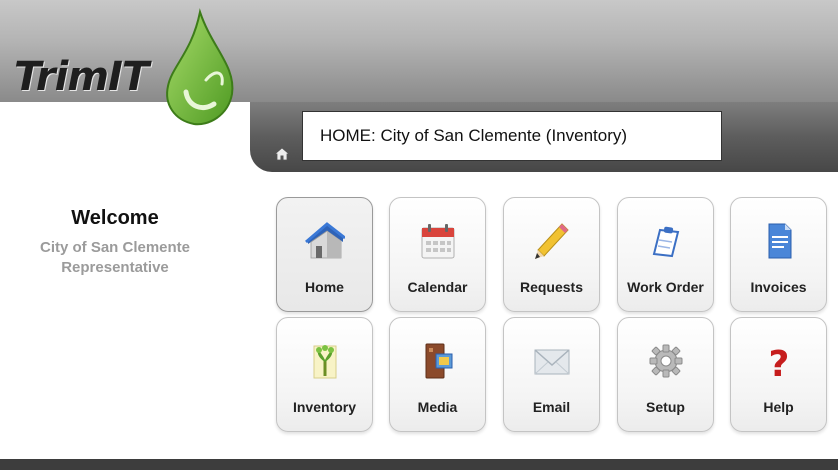  What do you see at coordinates (115, 267) in the screenshot?
I see `welcome-role: Representative` at bounding box center [115, 267].